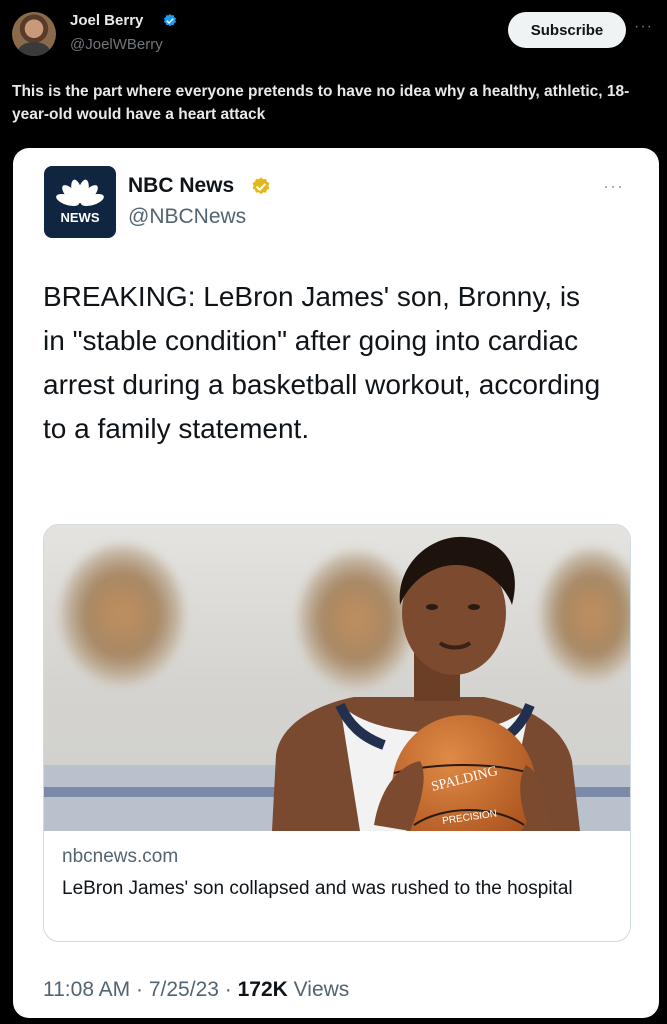 The image size is (667, 1024). What do you see at coordinates (116, 44) in the screenshot?
I see `author-handle: @JoelWBerry` at bounding box center [116, 44].